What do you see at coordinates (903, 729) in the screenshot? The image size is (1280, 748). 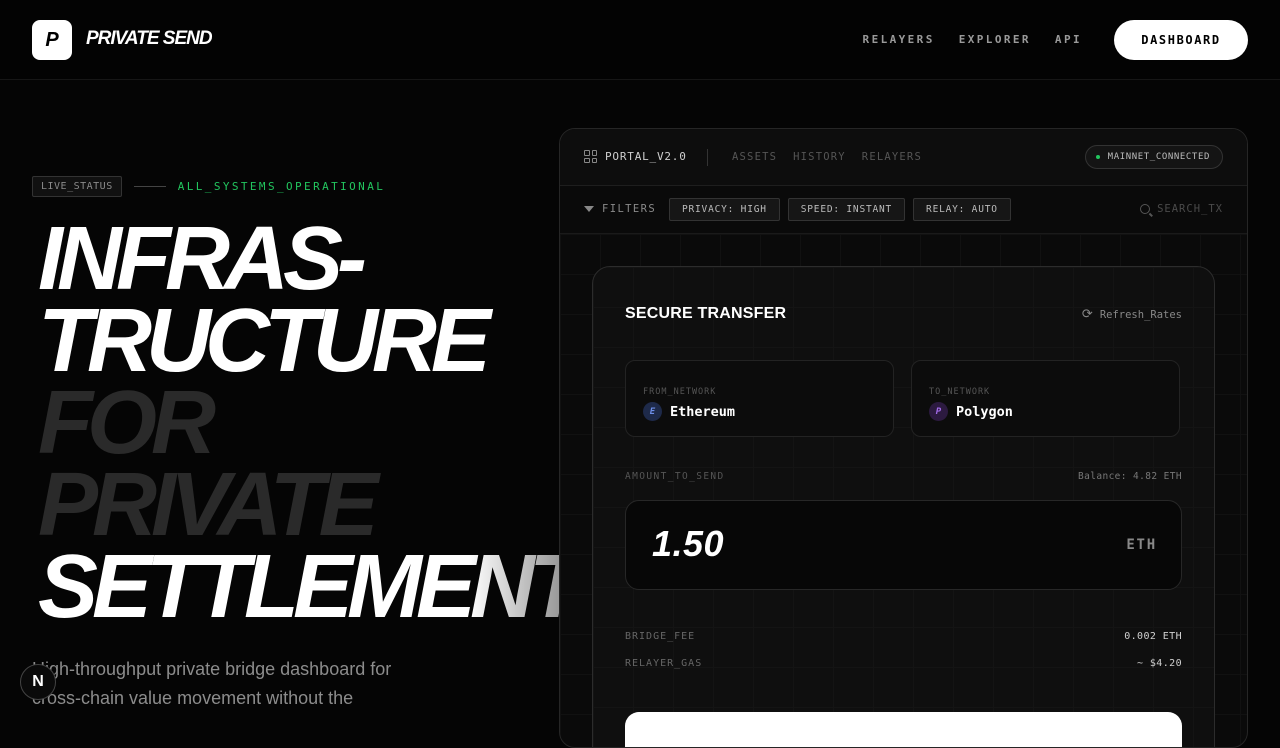 I see `send-button` at bounding box center [903, 729].